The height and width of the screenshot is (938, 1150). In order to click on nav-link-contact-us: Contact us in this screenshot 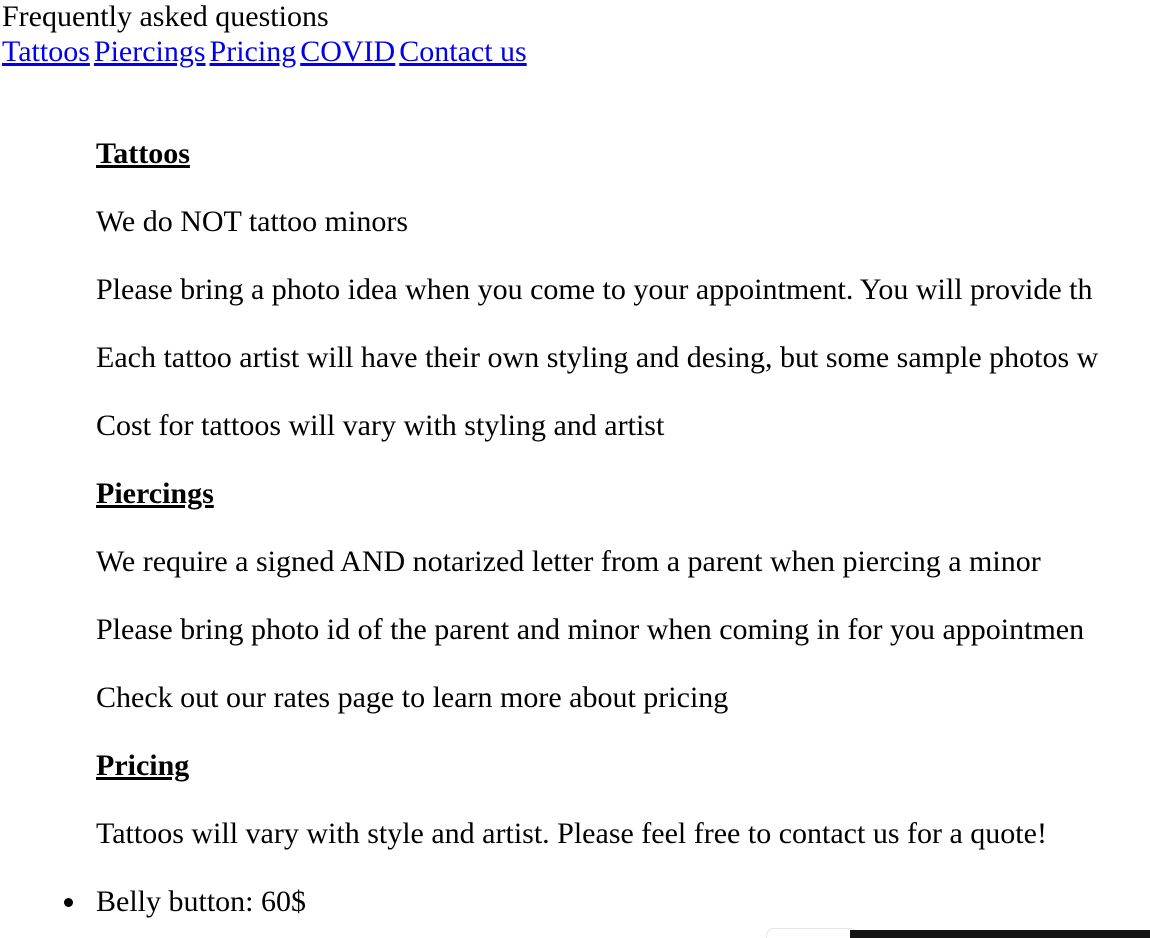, I will do `click(463, 51)`.